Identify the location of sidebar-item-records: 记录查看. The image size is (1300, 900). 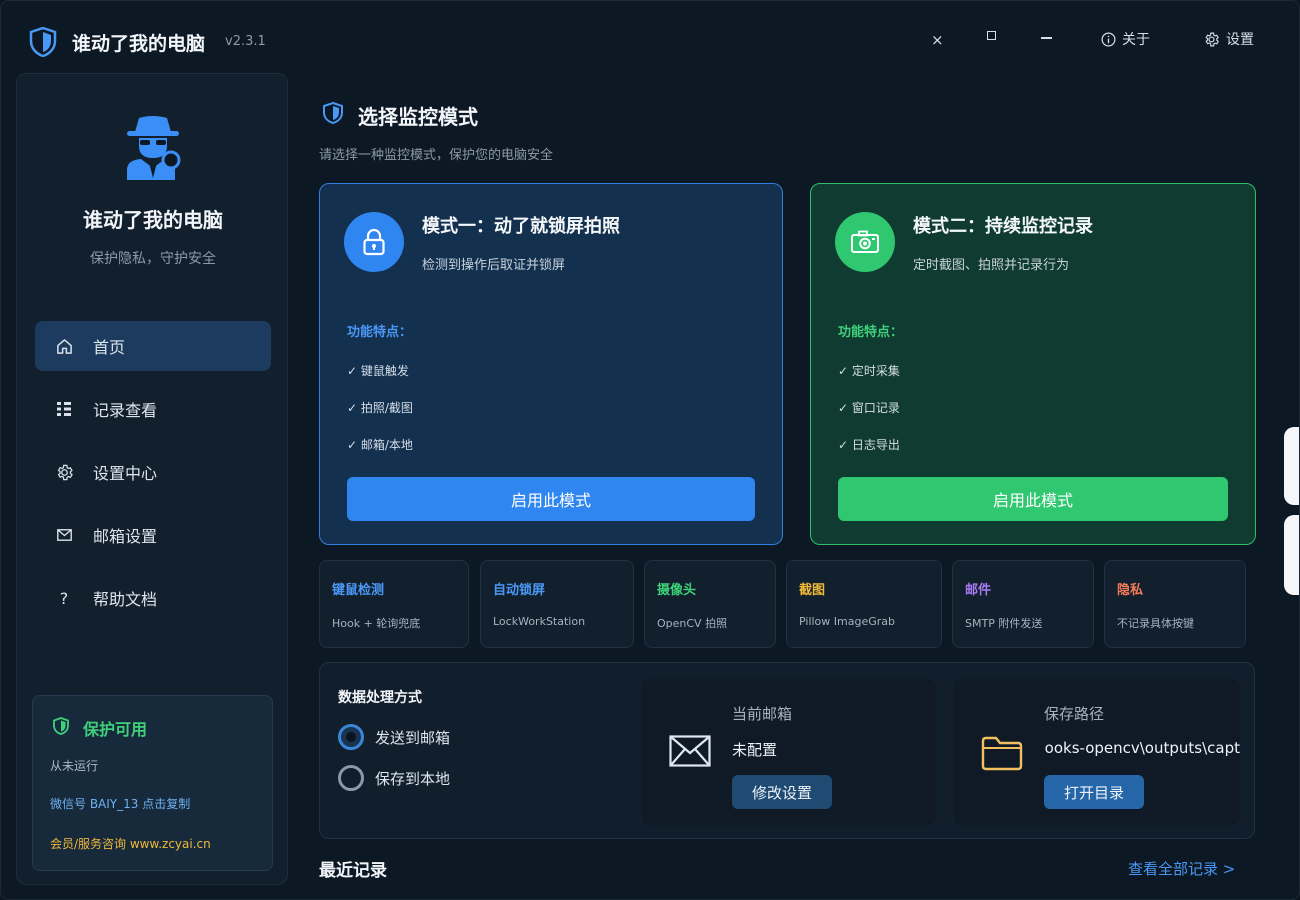
(153, 409).